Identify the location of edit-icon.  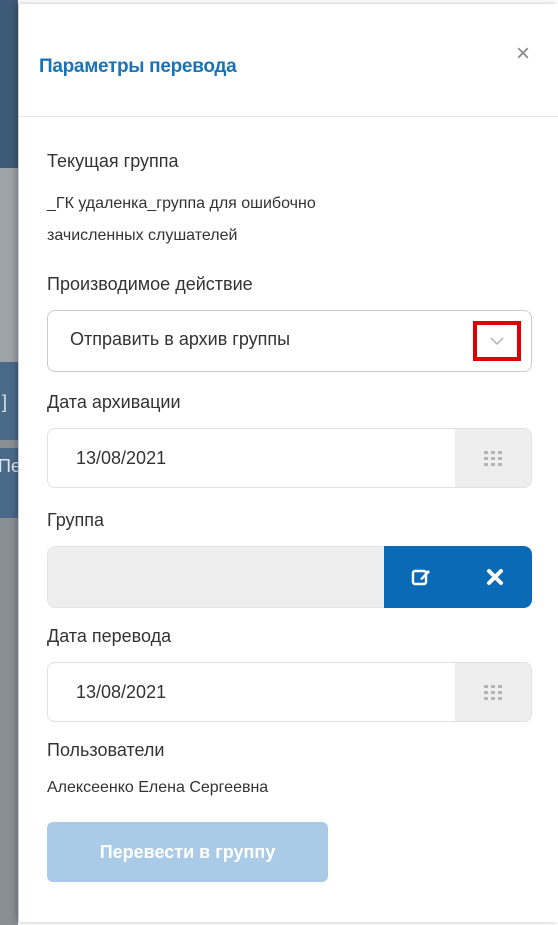
(420, 577).